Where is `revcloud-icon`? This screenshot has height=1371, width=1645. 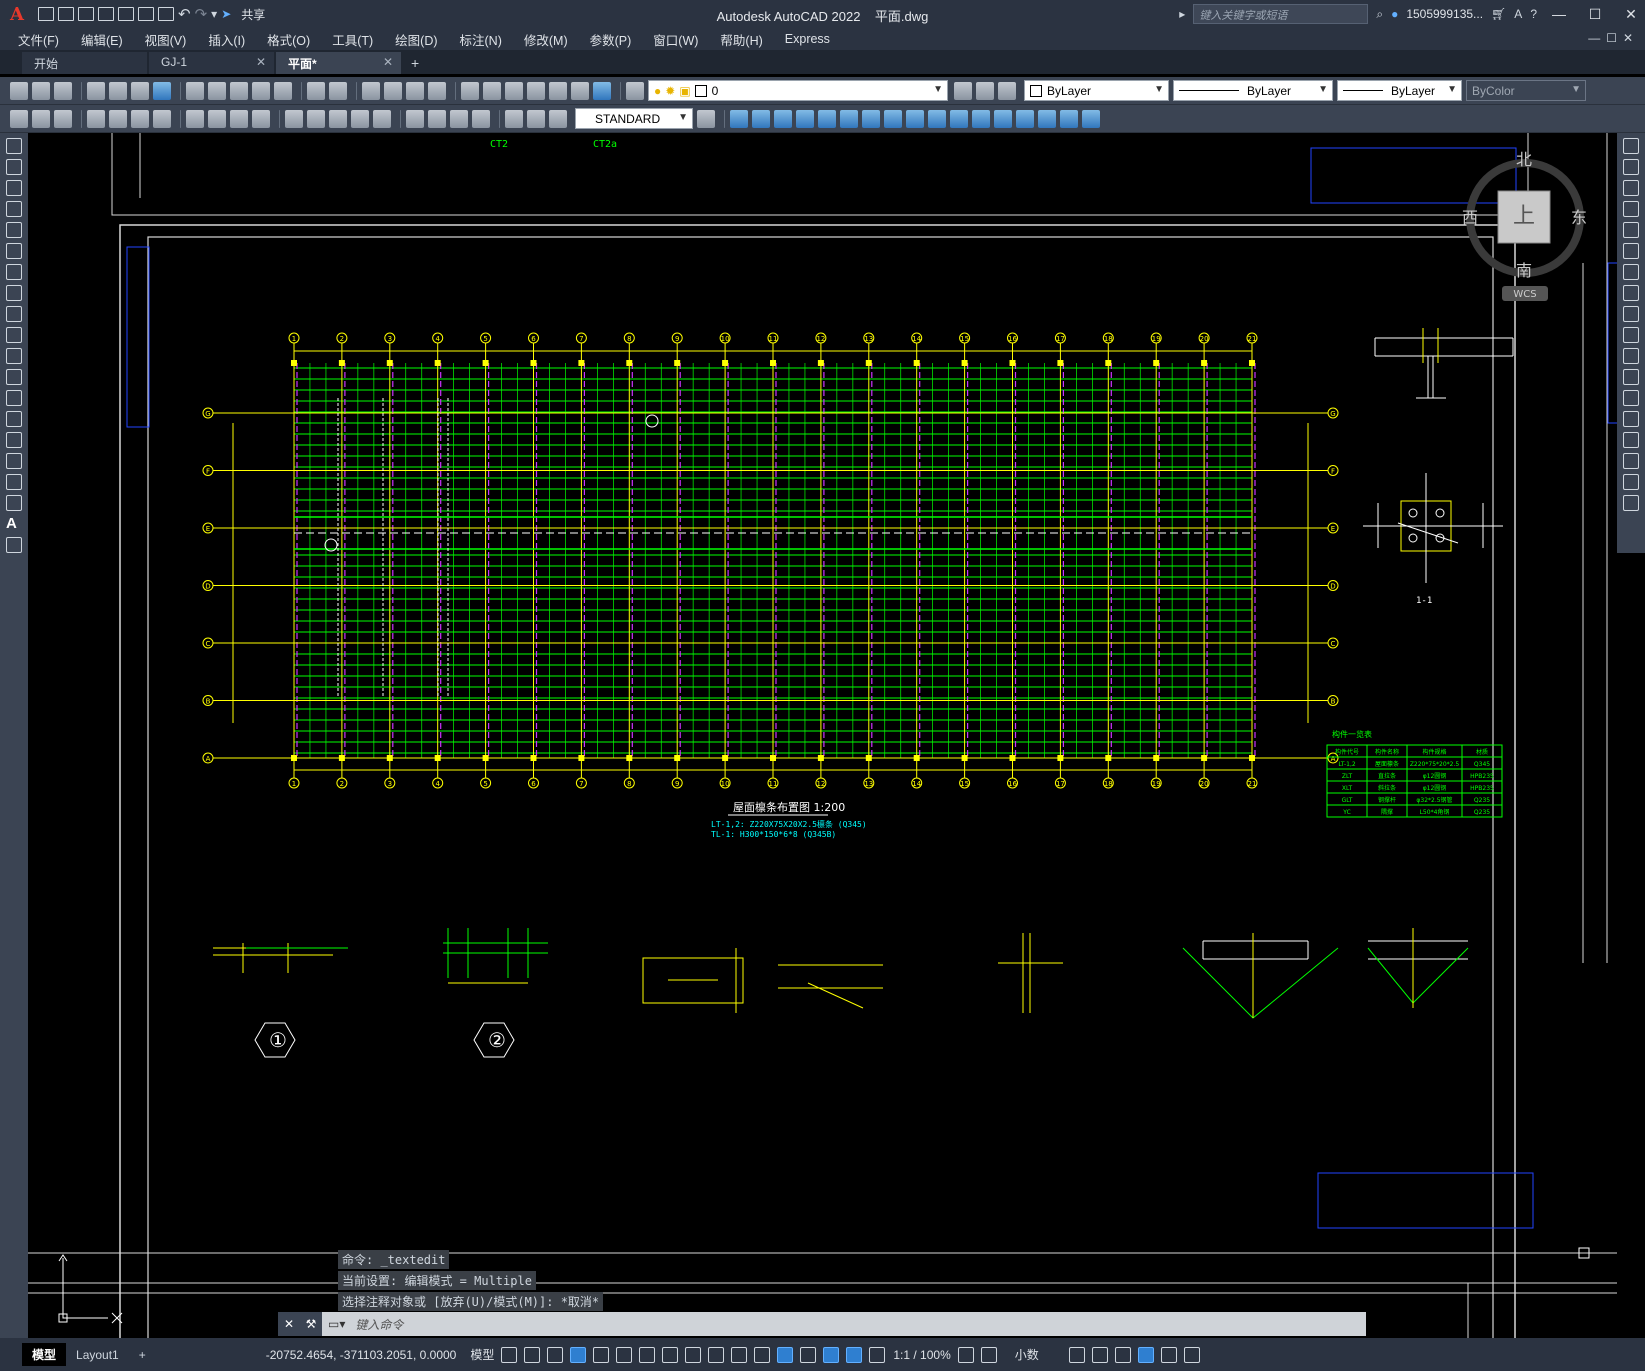
revcloud-icon is located at coordinates (14, 293).